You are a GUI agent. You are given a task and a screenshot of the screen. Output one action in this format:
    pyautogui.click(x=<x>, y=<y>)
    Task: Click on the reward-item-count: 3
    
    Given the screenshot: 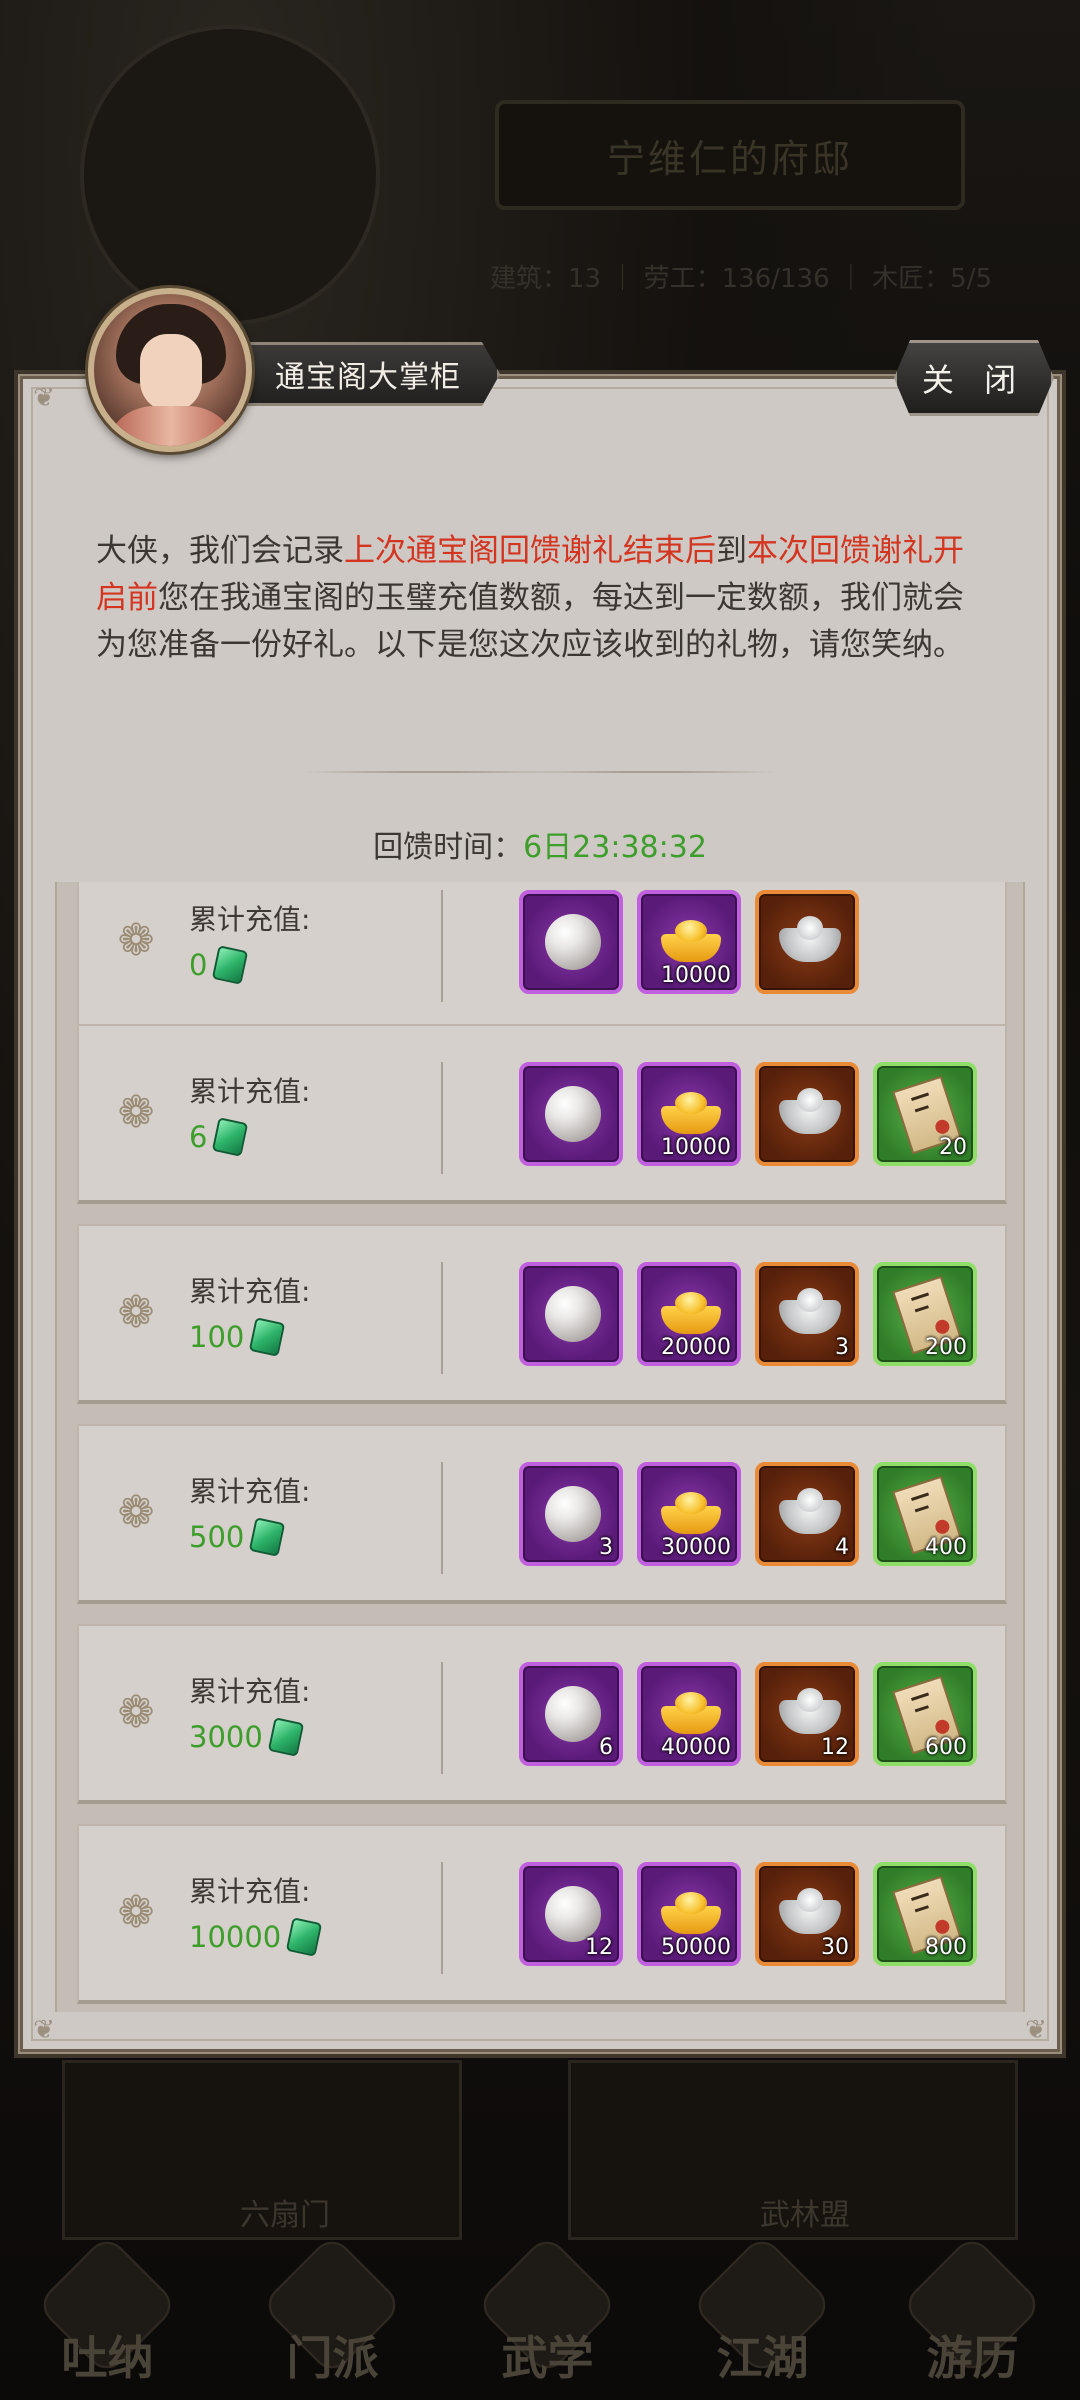 What is the action you would take?
    pyautogui.click(x=842, y=1347)
    